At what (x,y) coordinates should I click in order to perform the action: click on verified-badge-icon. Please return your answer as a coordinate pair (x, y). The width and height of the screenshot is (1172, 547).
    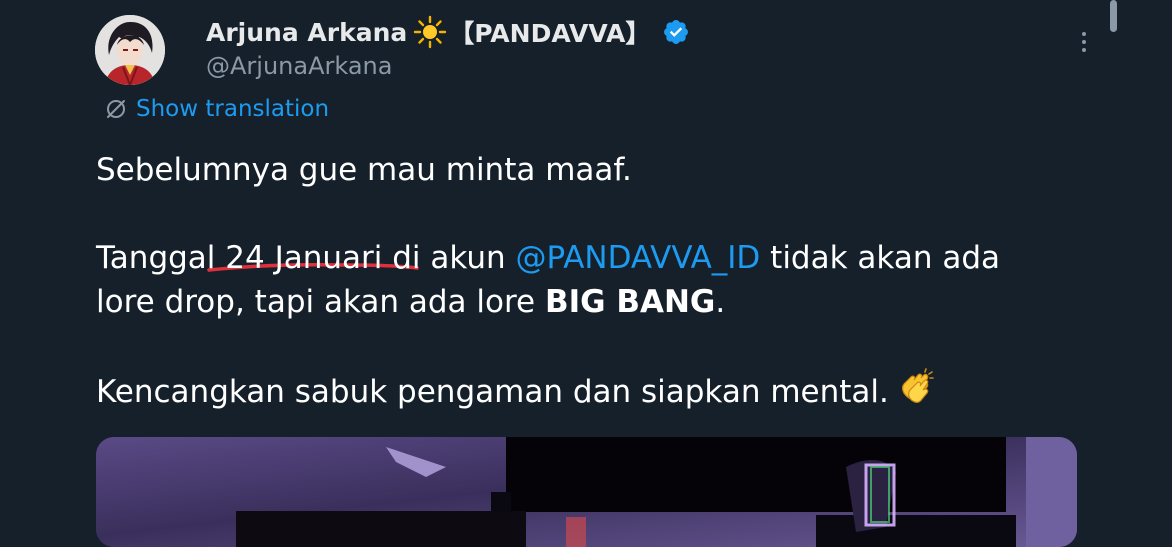
    Looking at the image, I should click on (676, 32).